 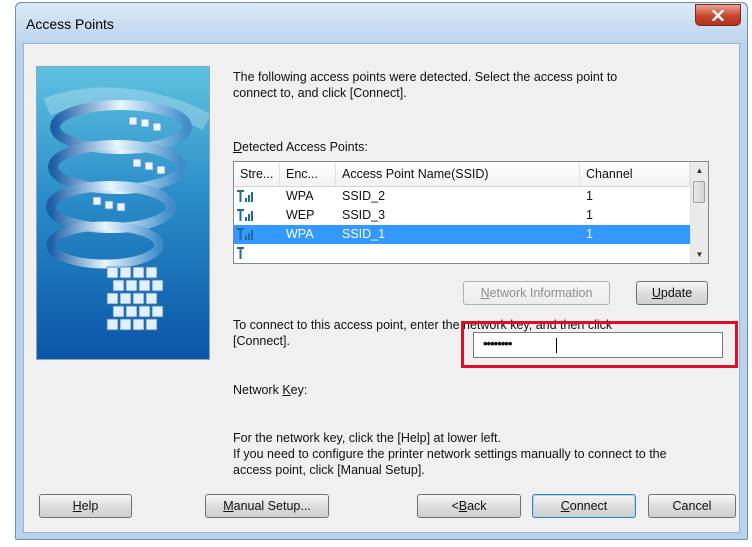 What do you see at coordinates (455, 506) in the screenshot?
I see `back-label-pre: <` at bounding box center [455, 506].